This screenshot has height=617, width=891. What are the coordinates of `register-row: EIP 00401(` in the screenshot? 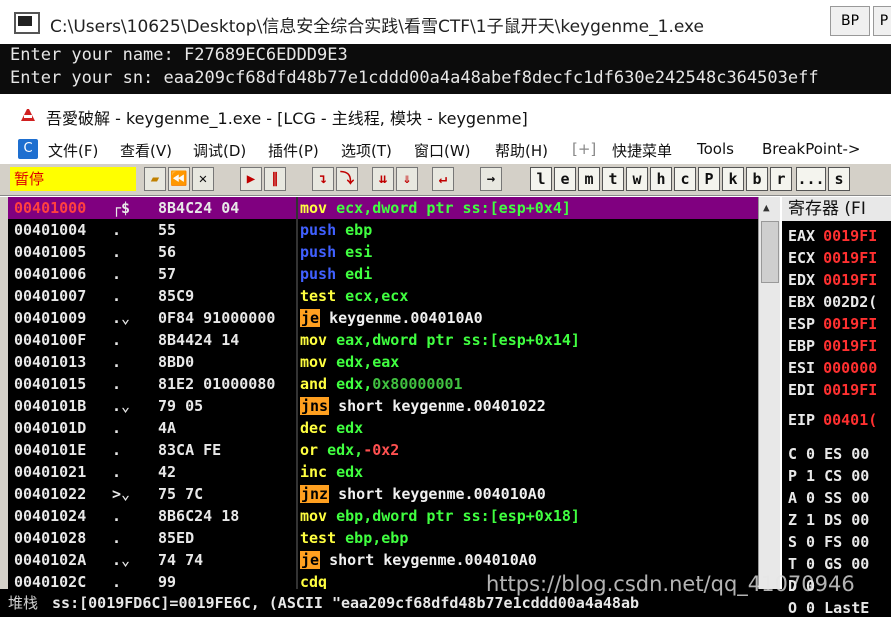 It's located at (832, 420).